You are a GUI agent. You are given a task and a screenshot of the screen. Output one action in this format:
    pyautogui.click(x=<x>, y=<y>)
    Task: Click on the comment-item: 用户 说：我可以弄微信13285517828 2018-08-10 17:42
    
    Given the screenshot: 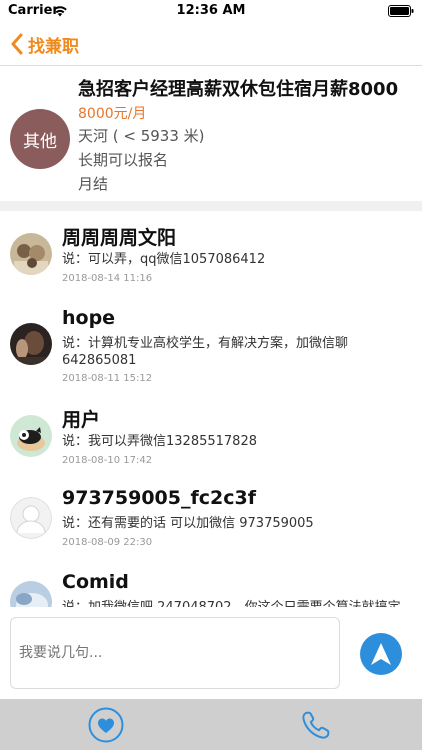 What is the action you would take?
    pyautogui.click(x=211, y=440)
    